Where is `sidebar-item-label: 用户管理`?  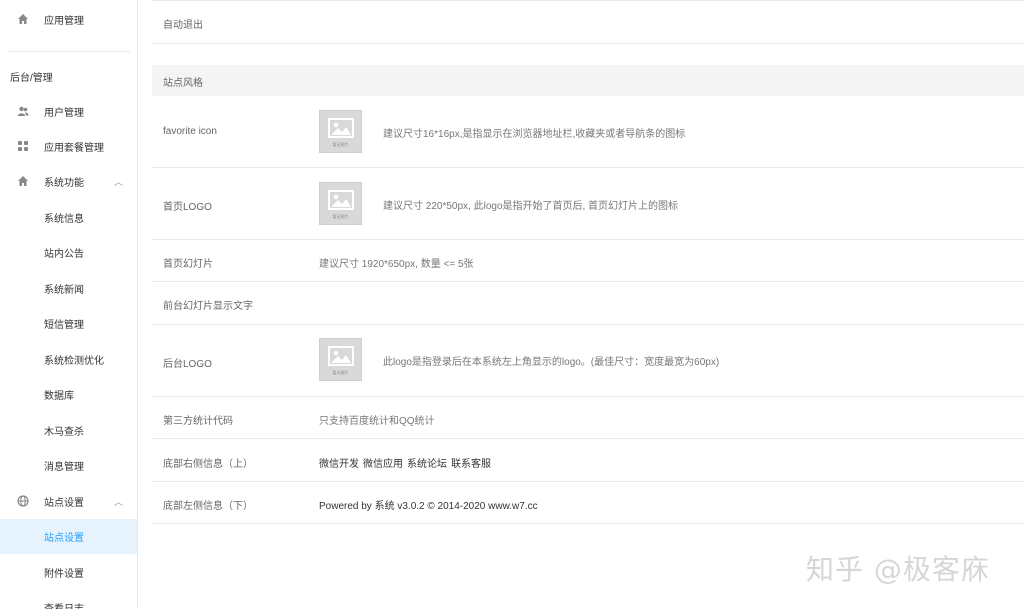 sidebar-item-label: 用户管理 is located at coordinates (64, 113).